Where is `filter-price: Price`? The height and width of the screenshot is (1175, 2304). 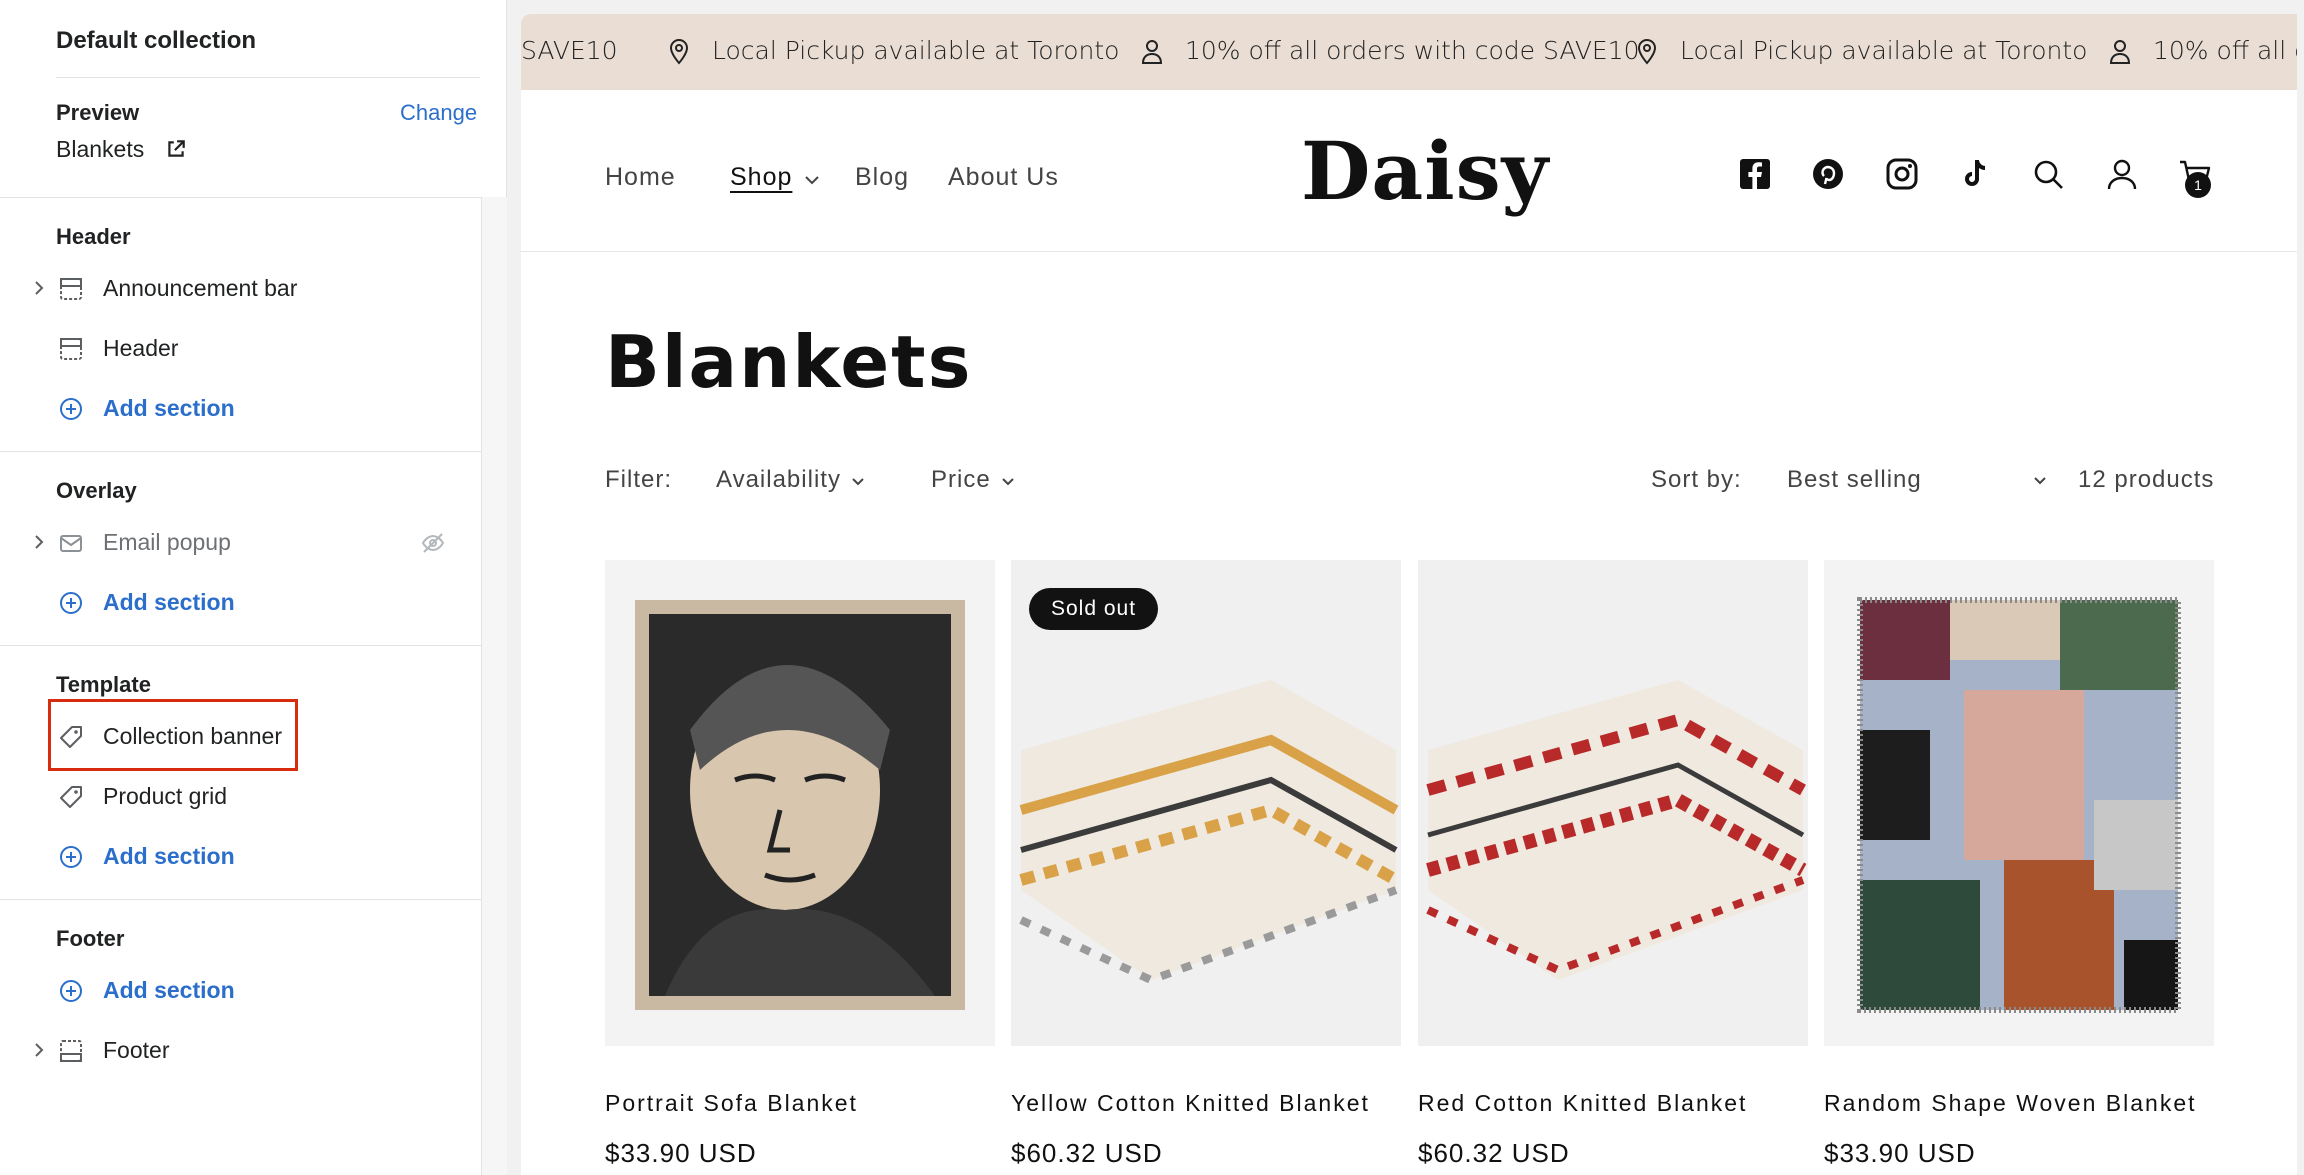 filter-price: Price is located at coordinates (973, 480).